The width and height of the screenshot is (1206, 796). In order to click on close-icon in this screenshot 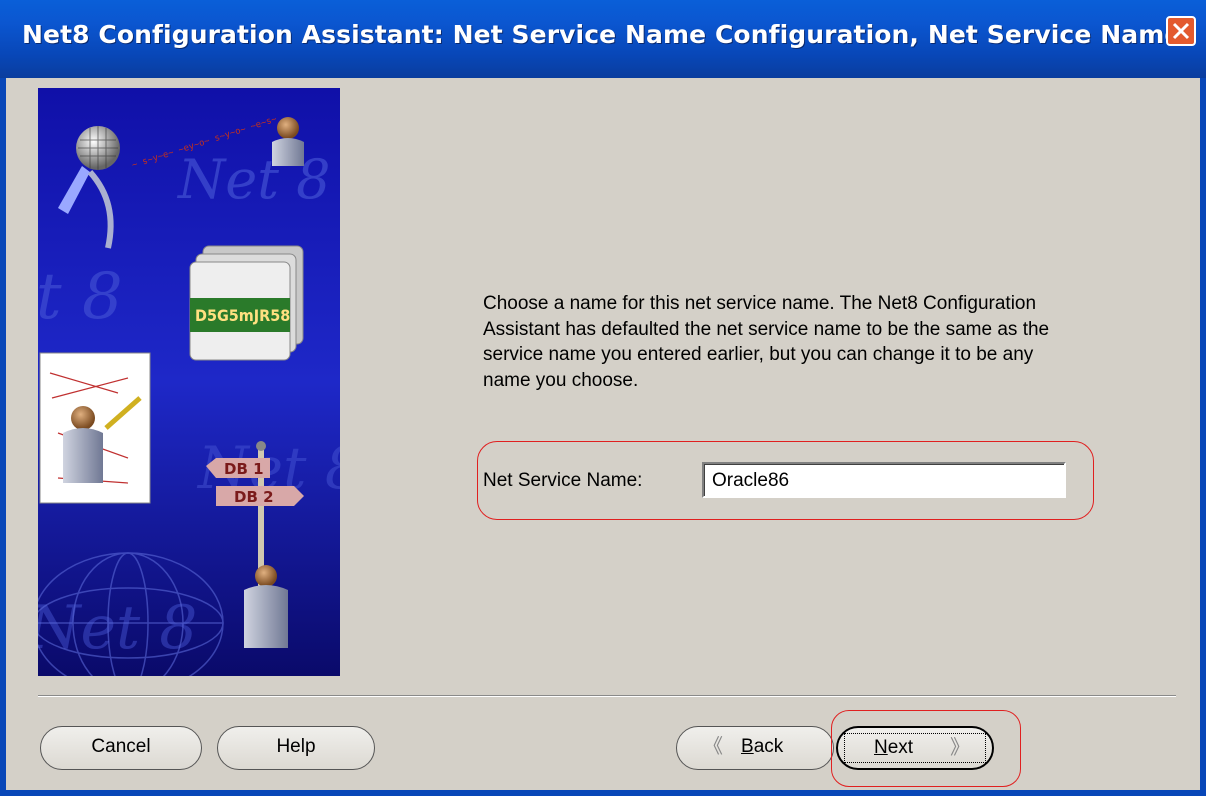, I will do `click(1181, 31)`.